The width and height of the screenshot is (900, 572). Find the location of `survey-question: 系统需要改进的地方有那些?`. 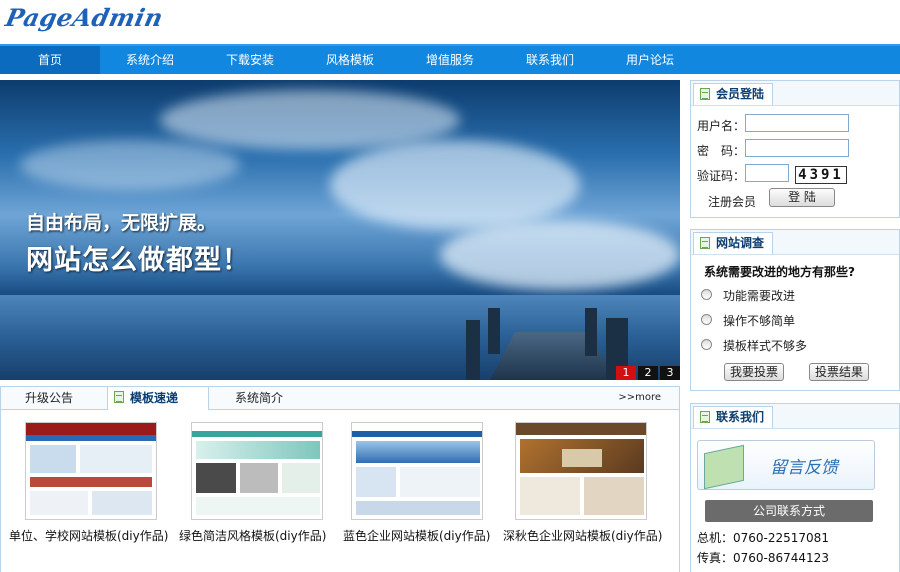

survey-question: 系统需要改进的地方有那些? is located at coordinates (779, 272).